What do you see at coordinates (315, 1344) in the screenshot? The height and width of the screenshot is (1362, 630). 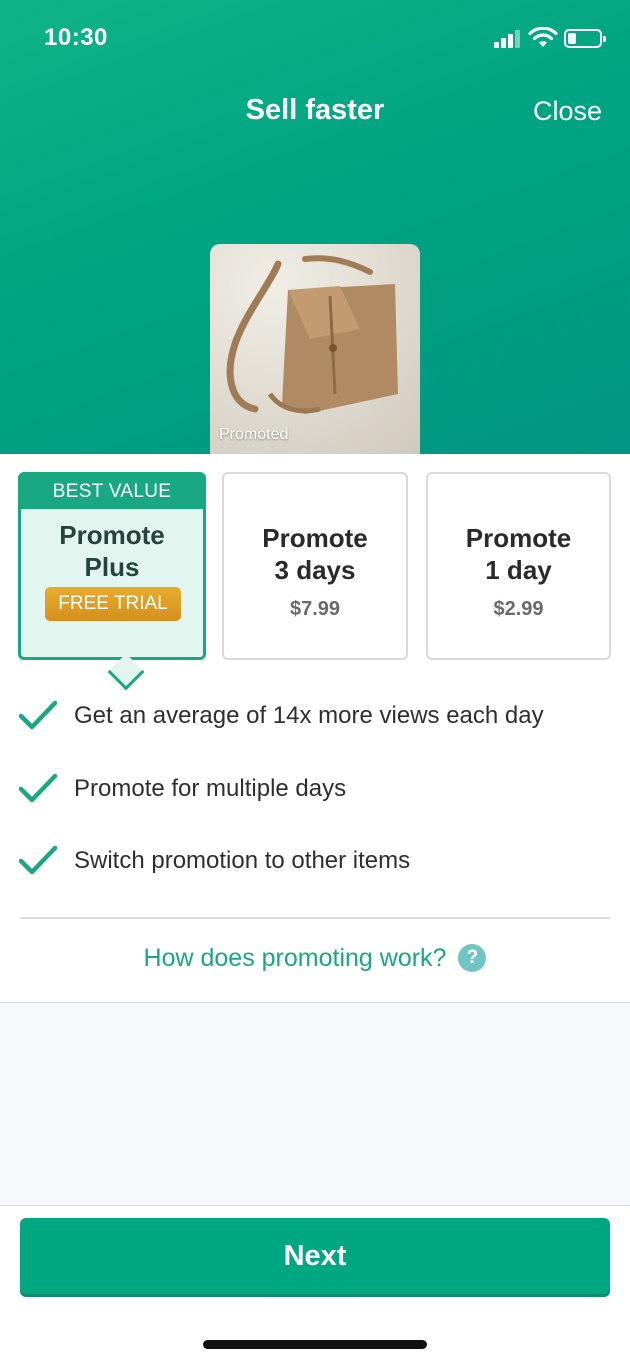 I see `home-indicator` at bounding box center [315, 1344].